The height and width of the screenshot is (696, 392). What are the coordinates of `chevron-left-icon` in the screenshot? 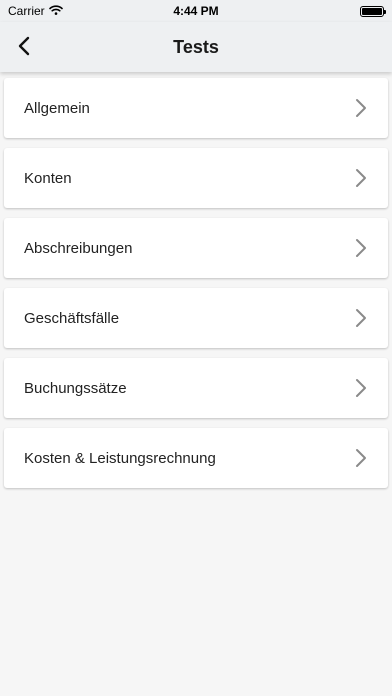 It's located at (24, 46).